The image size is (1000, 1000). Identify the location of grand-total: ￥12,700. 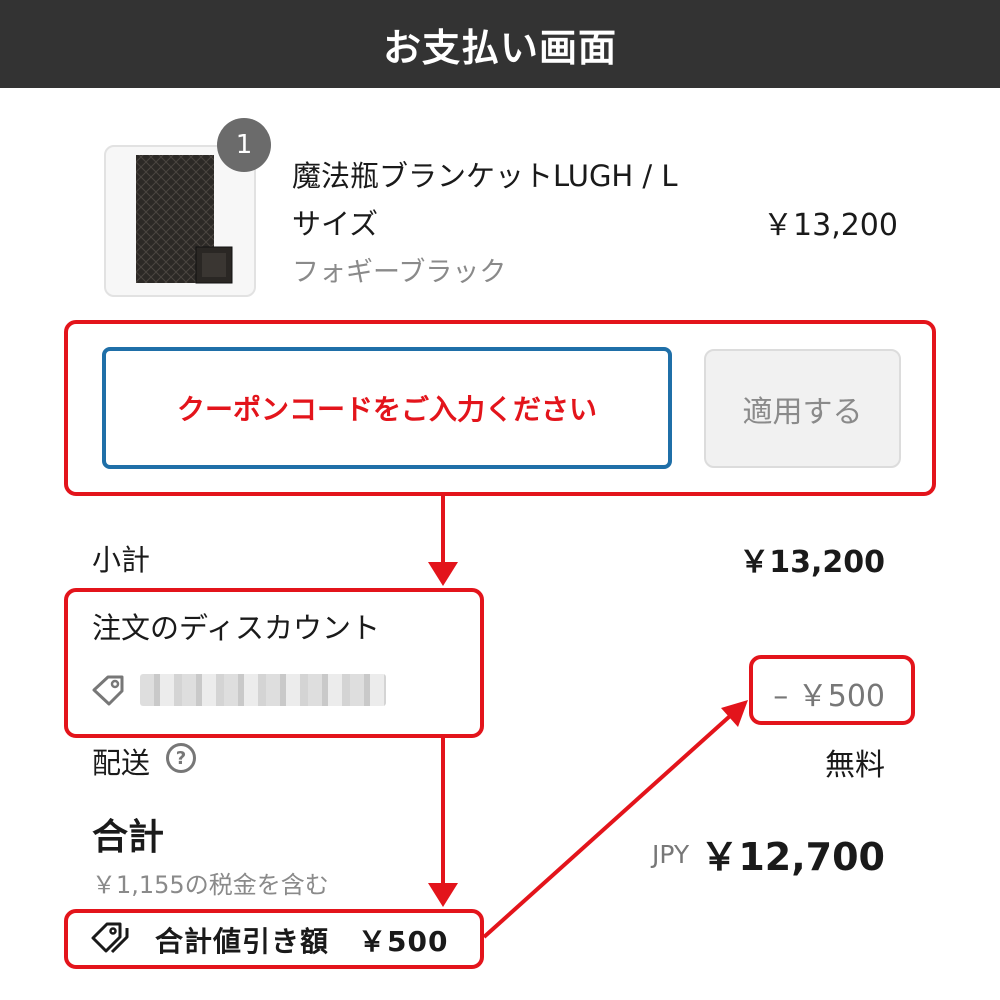
(792, 857).